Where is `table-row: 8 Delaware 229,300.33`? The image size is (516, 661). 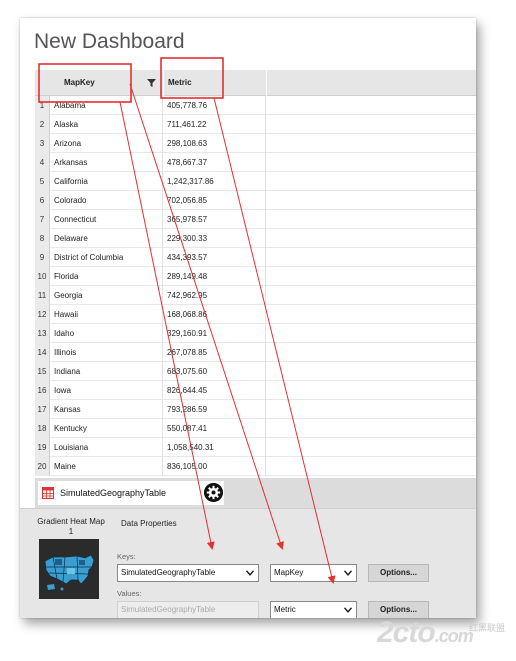
table-row: 8 Delaware 229,300.33 is located at coordinates (255, 238).